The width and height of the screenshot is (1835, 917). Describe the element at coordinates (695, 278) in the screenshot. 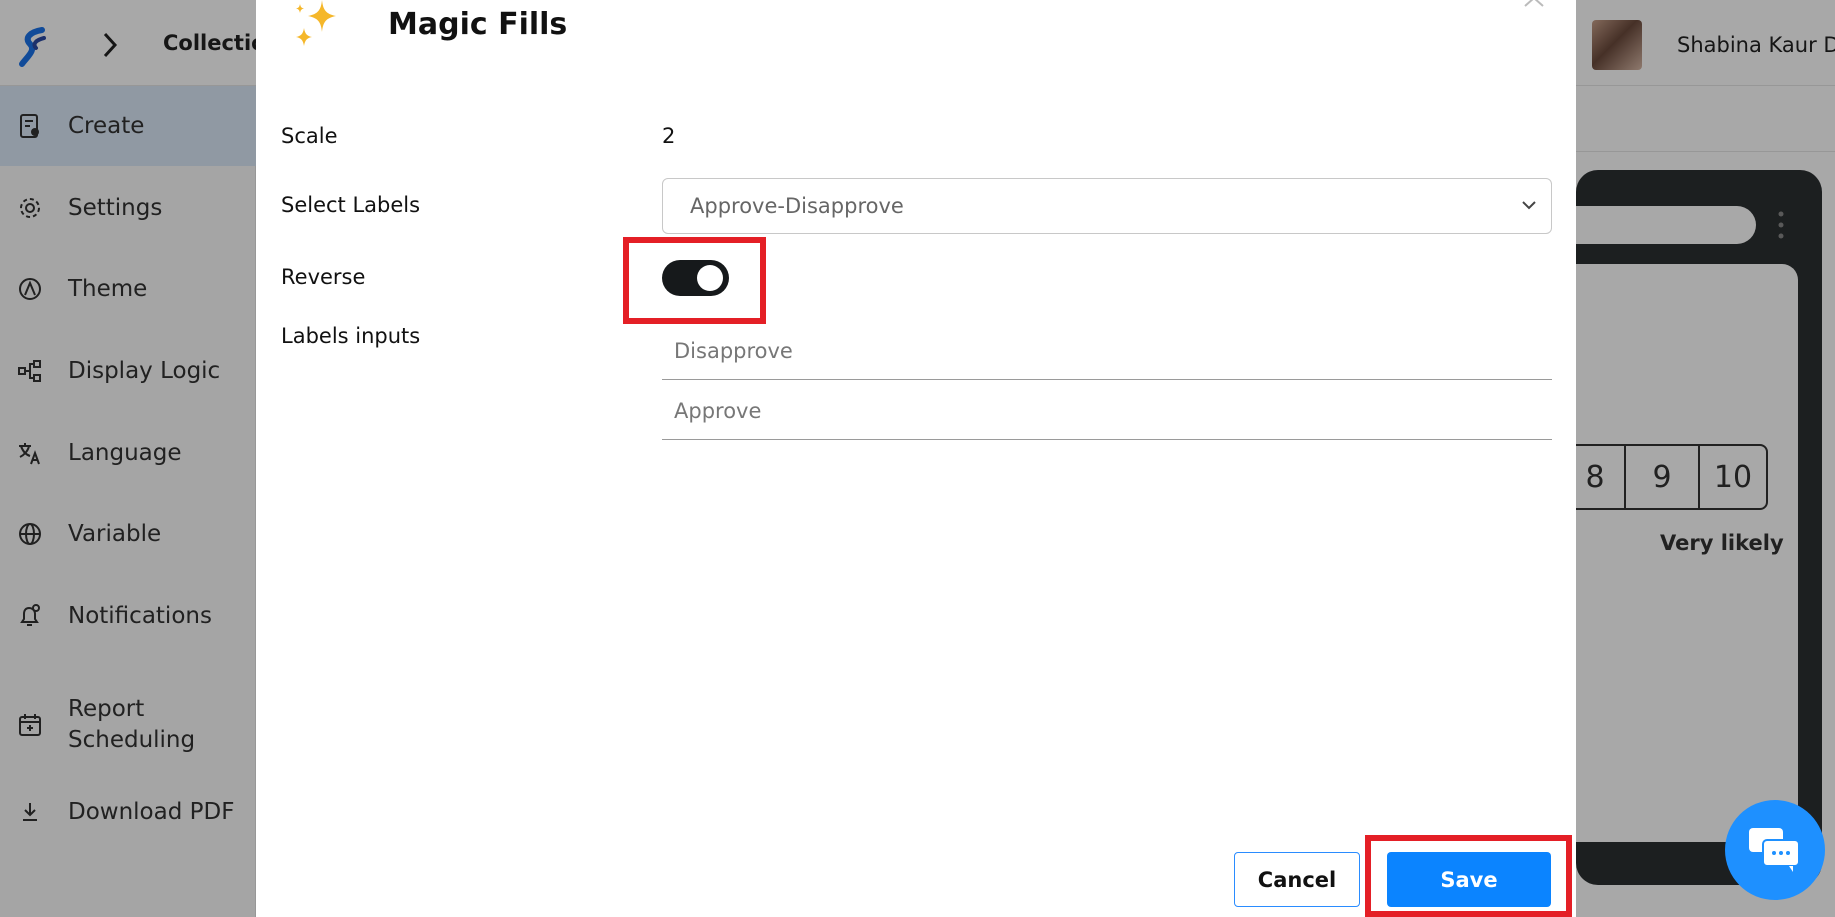

I see `reverse-toggle` at that location.